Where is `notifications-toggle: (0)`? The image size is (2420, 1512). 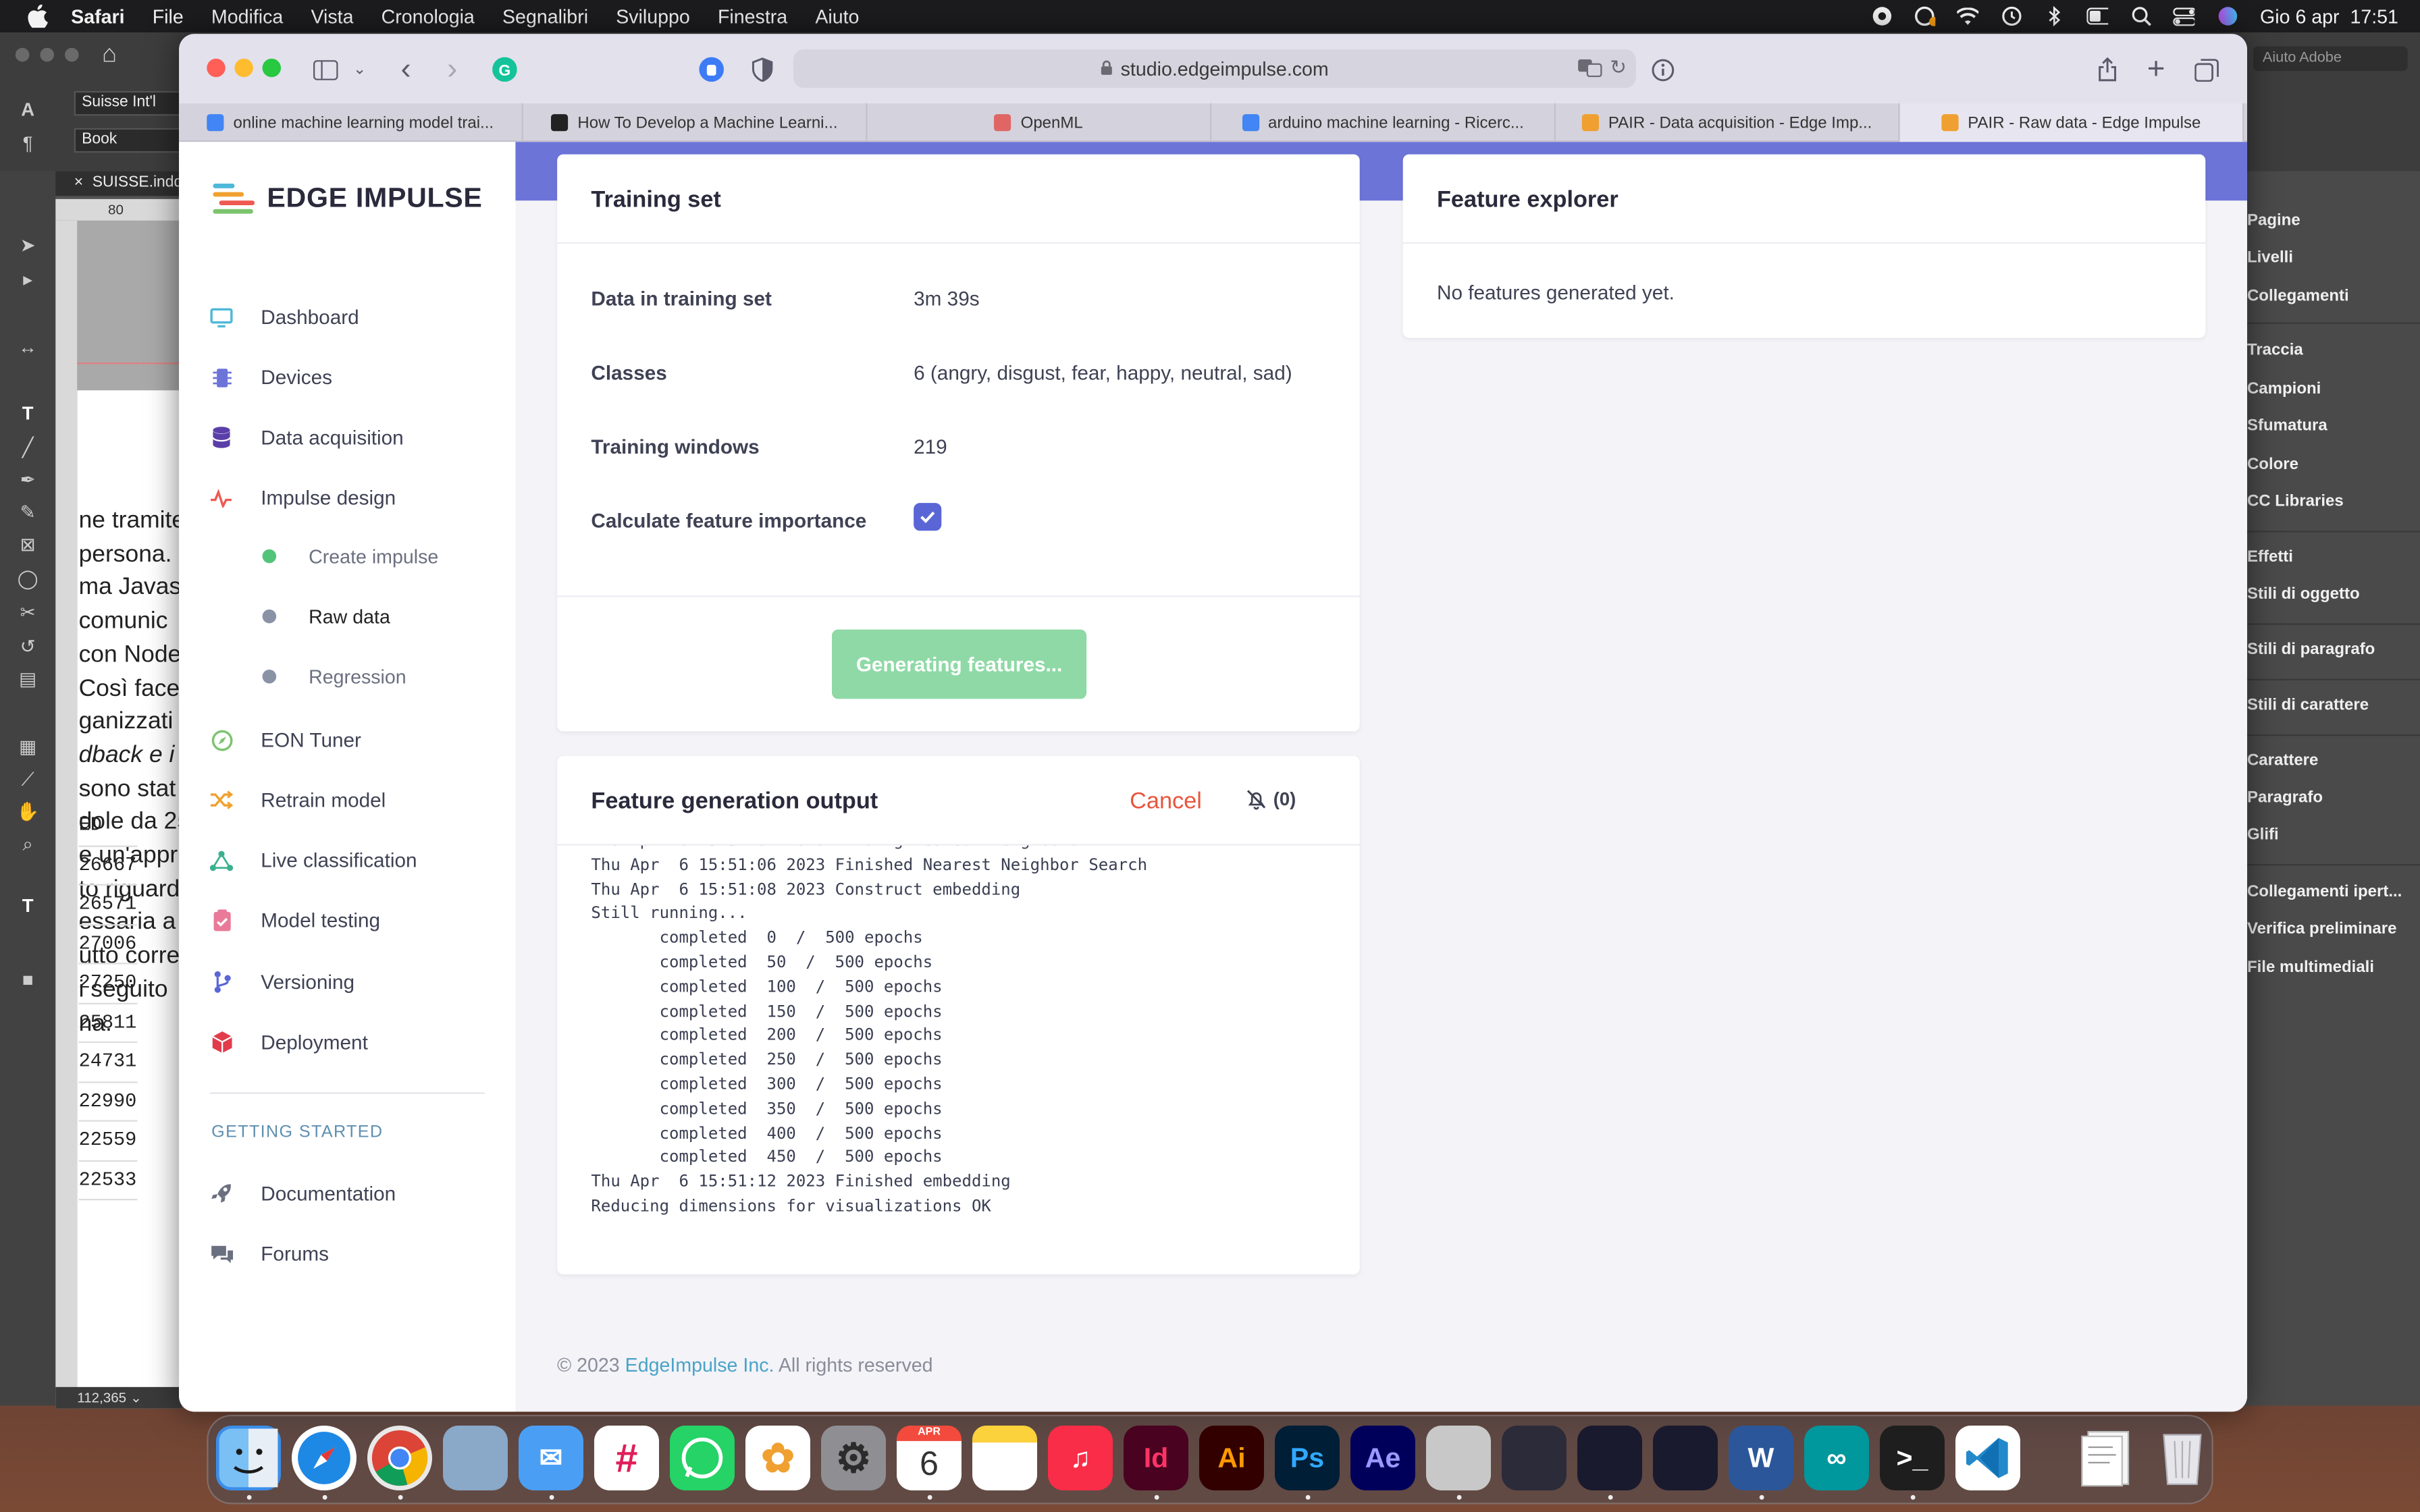
notifications-toggle: (0) is located at coordinates (1271, 799).